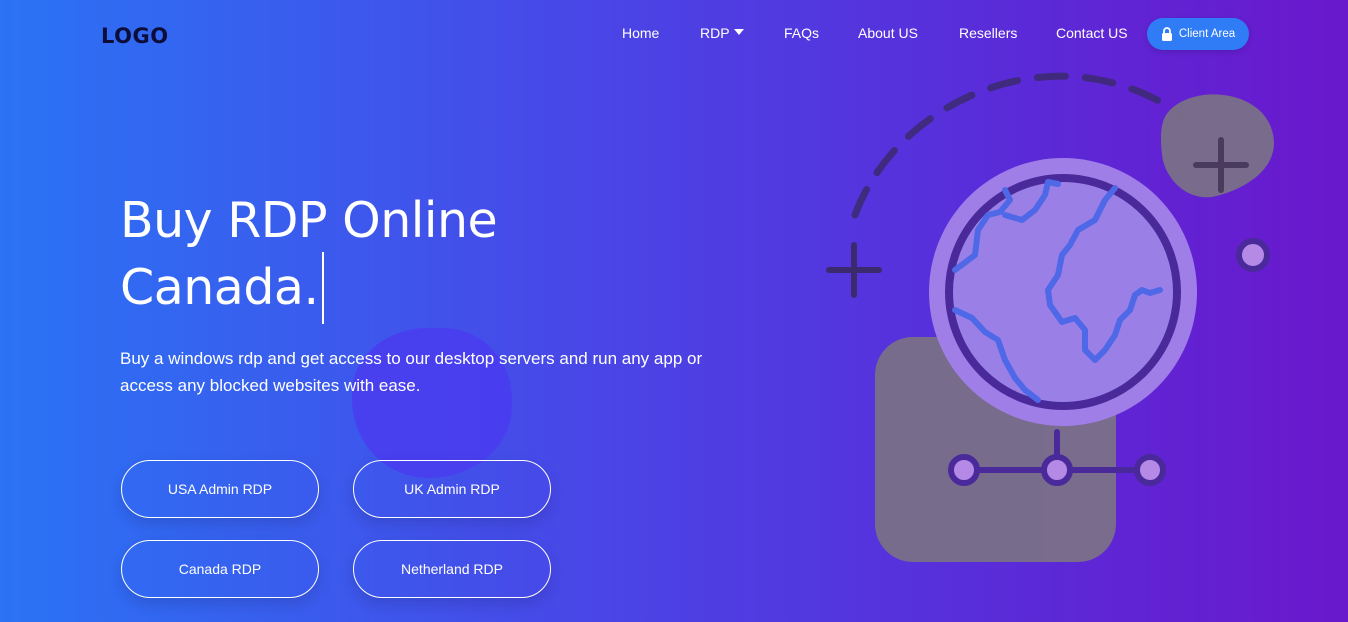 The height and width of the screenshot is (622, 1348). I want to click on hero-title-line2-wrap: Canada., so click(308, 288).